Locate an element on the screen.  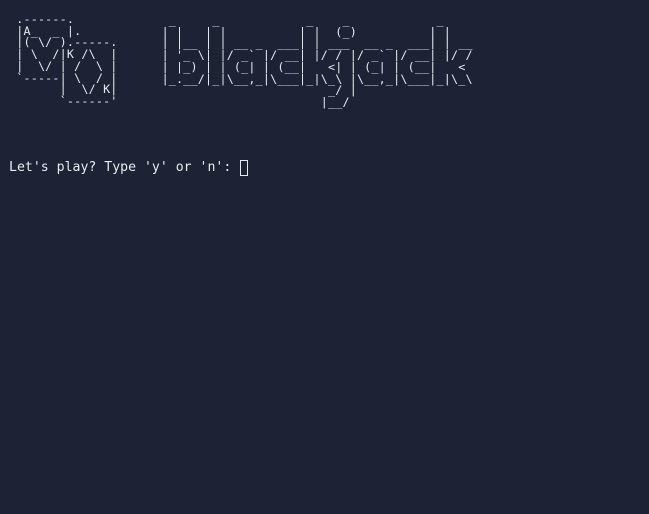
prompt-line: Let's play? Type 'y' or 'n': is located at coordinates (129, 167).